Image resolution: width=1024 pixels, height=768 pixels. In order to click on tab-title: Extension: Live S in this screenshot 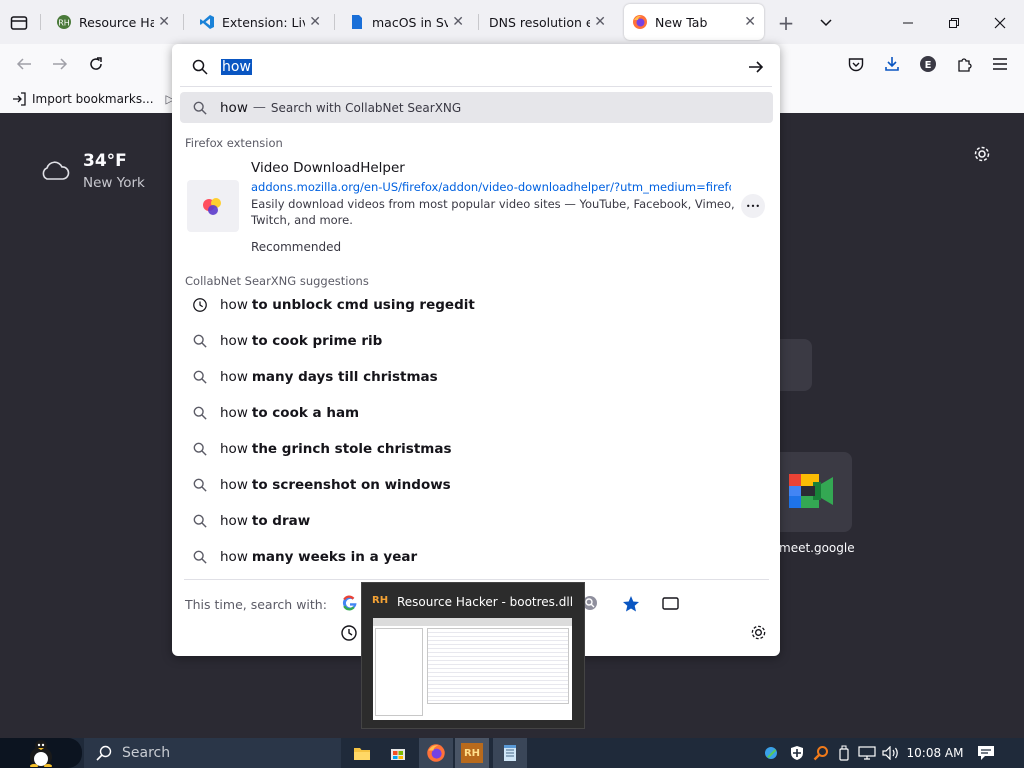, I will do `click(263, 22)`.